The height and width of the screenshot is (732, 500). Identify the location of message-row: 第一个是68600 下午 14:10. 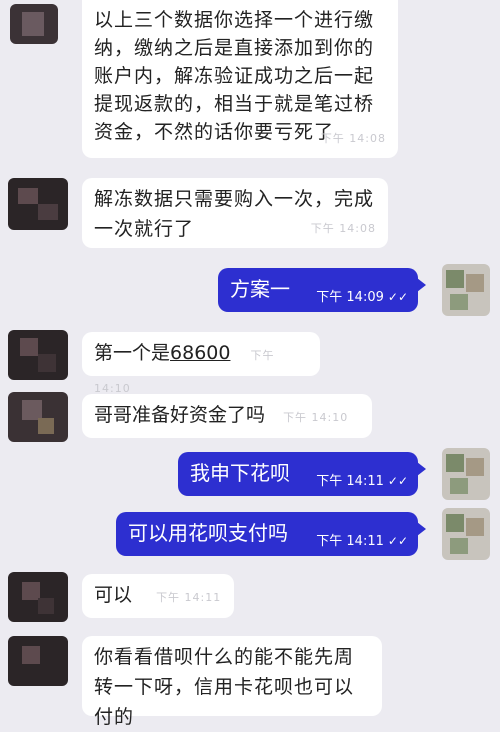
(250, 360).